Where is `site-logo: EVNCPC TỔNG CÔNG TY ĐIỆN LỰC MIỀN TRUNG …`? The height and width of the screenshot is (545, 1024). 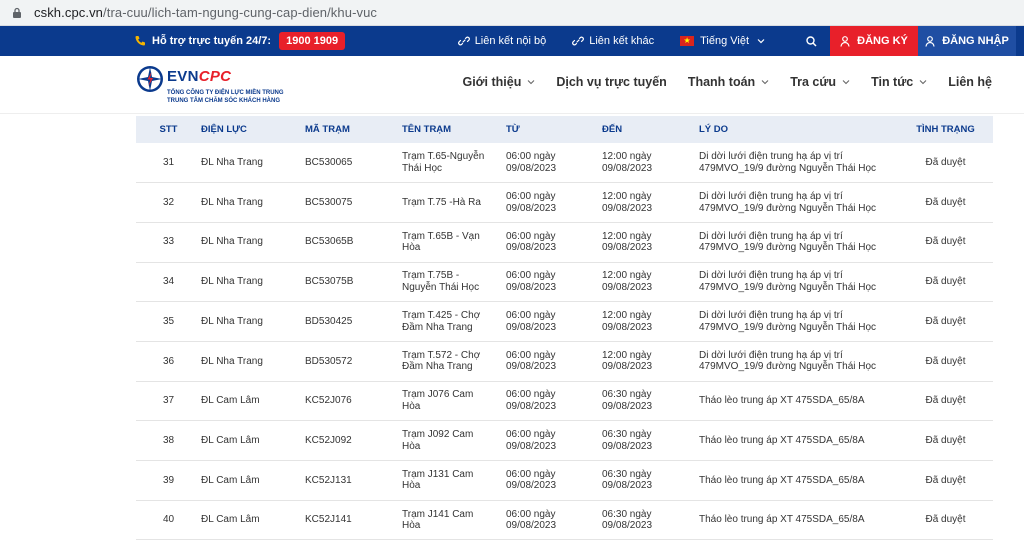 site-logo: EVNCPC TỔNG CÔNG TY ĐIỆN LỰC MIỀN TRUNG … is located at coordinates (209, 84).